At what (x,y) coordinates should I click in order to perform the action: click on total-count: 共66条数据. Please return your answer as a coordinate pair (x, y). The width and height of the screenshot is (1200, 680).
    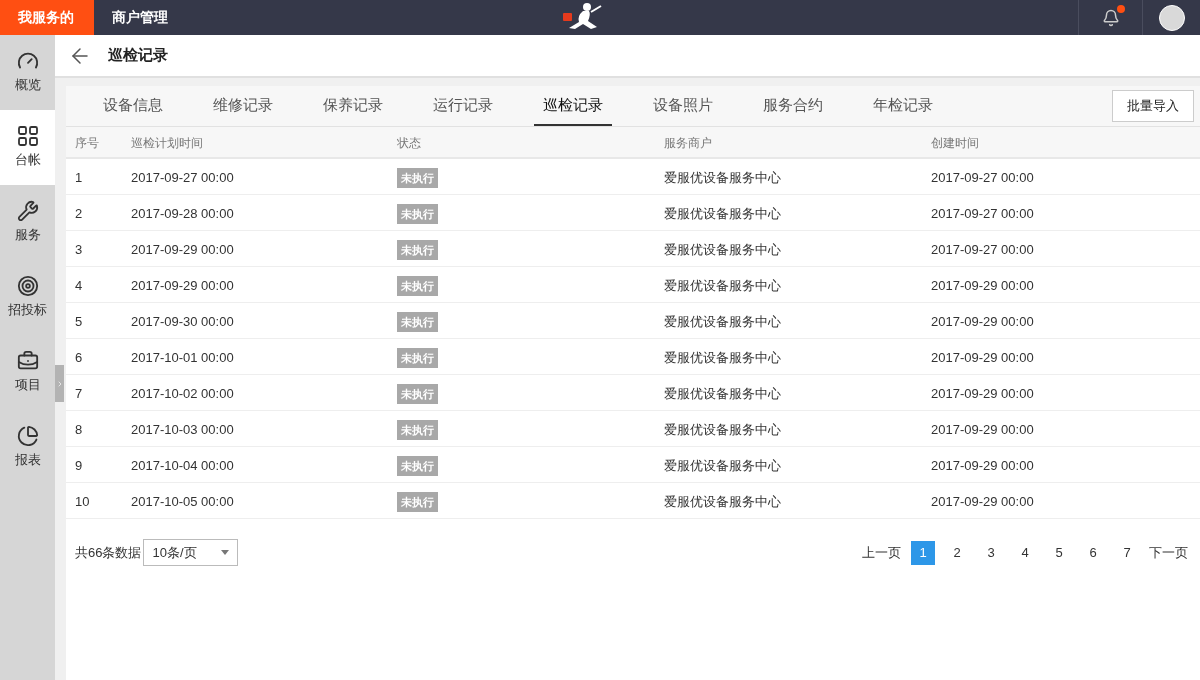
    Looking at the image, I should click on (108, 552).